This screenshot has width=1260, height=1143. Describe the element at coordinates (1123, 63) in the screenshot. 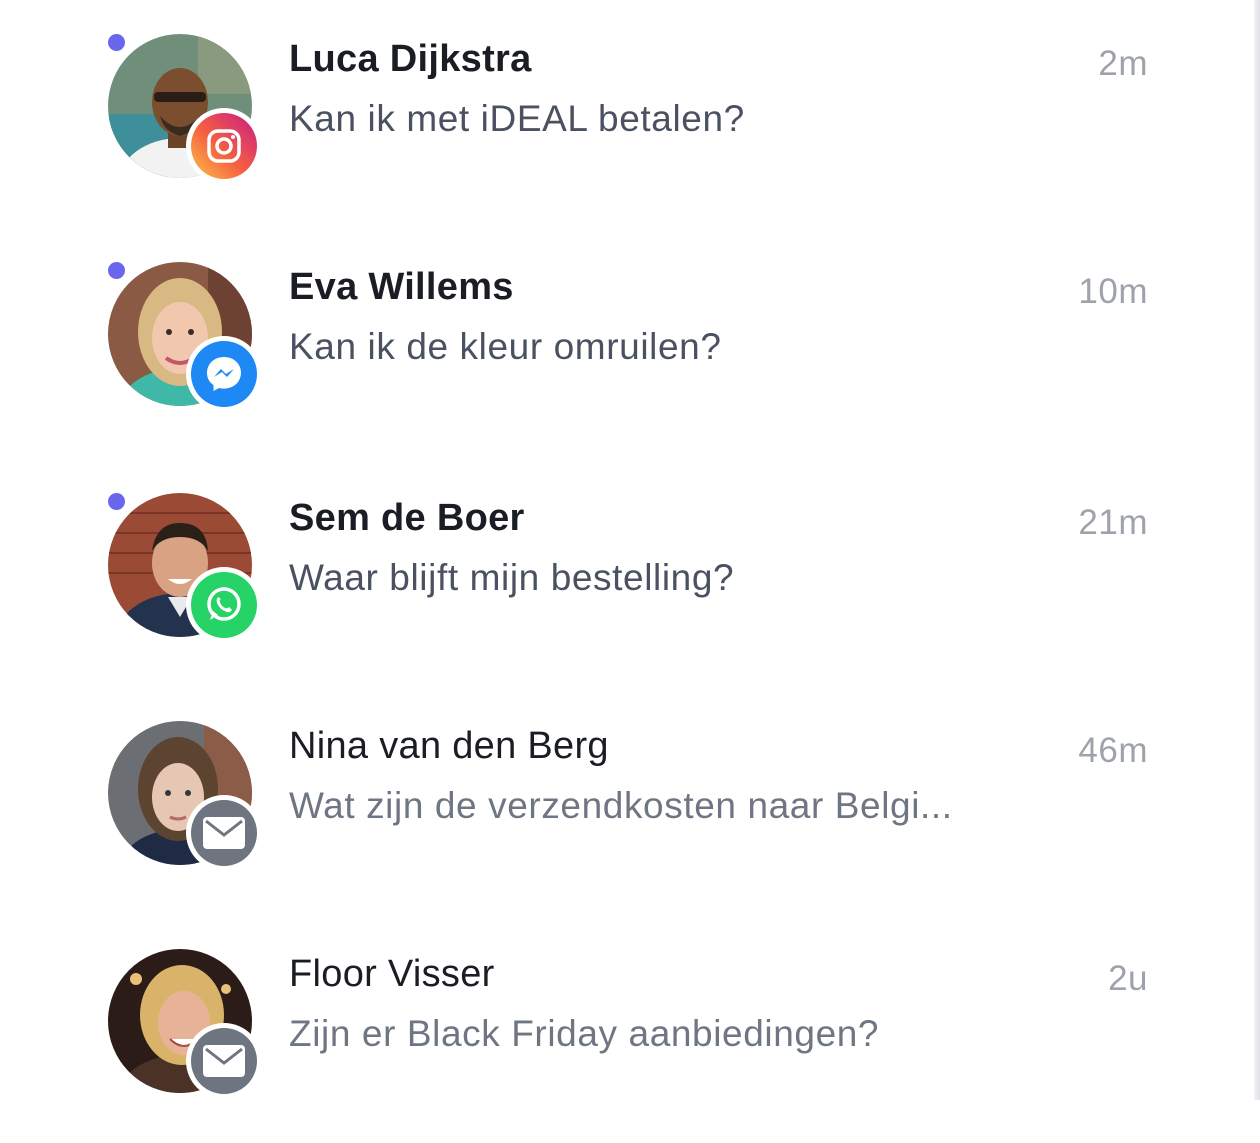

I see `timestamp: 2m` at that location.